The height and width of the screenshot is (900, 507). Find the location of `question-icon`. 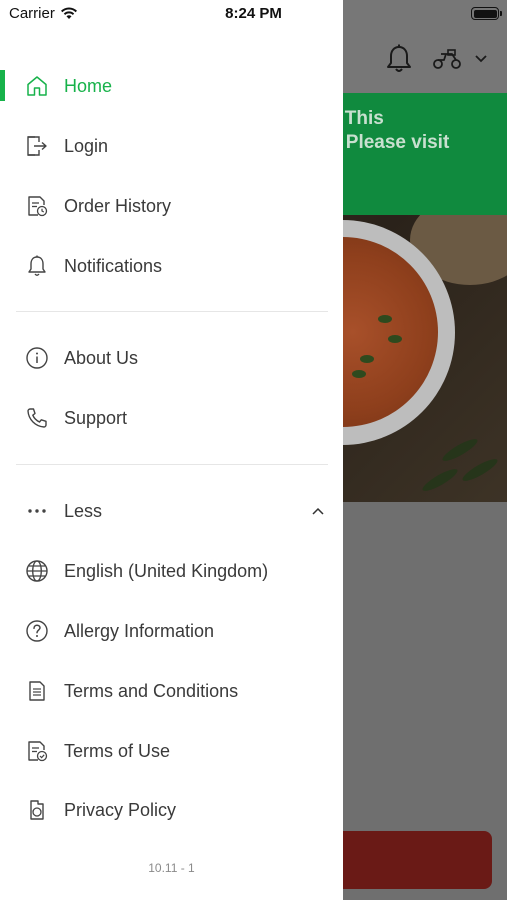

question-icon is located at coordinates (37, 631).